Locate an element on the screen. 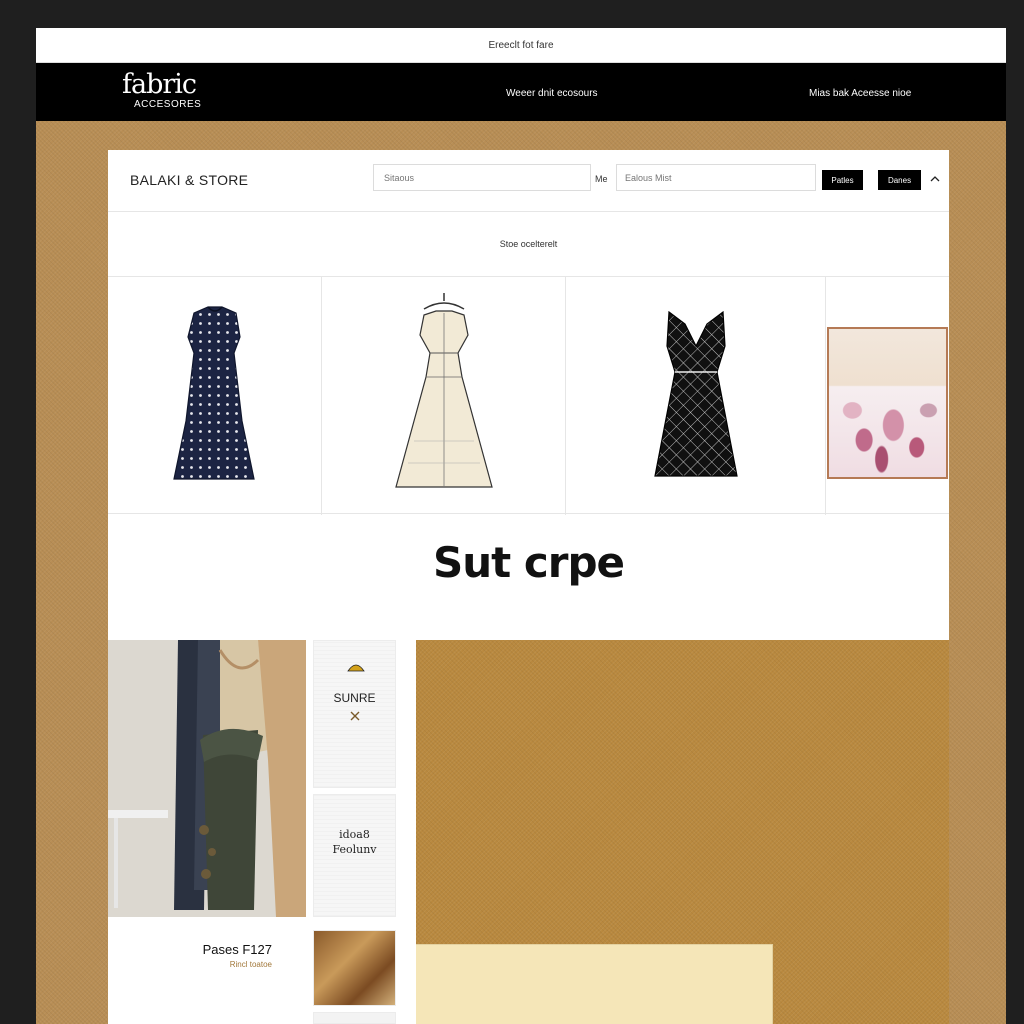 The width and height of the screenshot is (1024, 1024). site-logo: fabric ACCESORES is located at coordinates (162, 90).